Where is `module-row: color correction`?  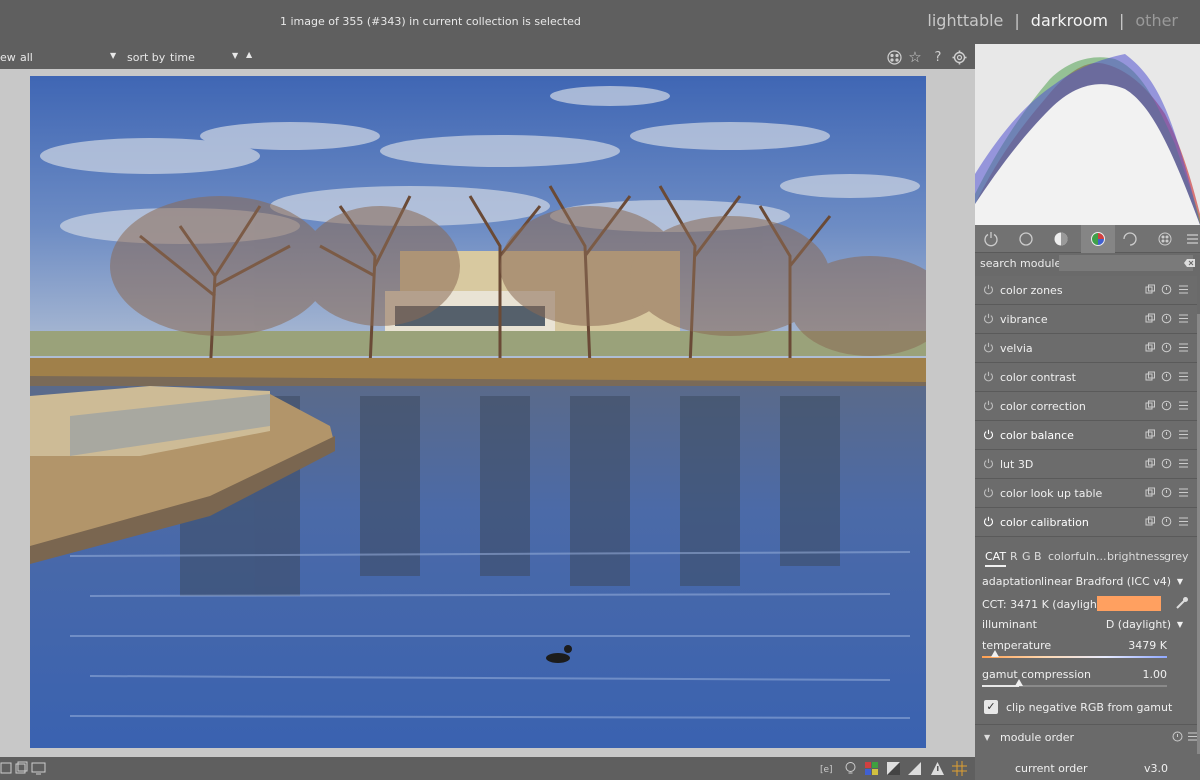
module-row: color correction is located at coordinates (1086, 406).